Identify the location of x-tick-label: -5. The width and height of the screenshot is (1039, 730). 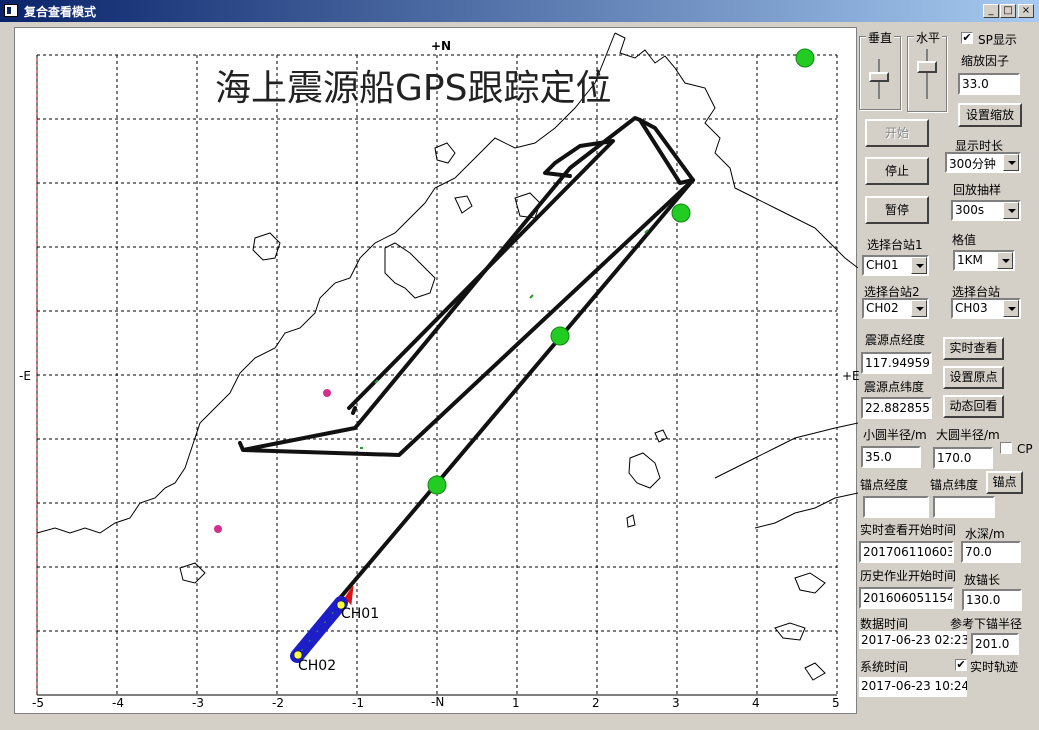
(38, 703).